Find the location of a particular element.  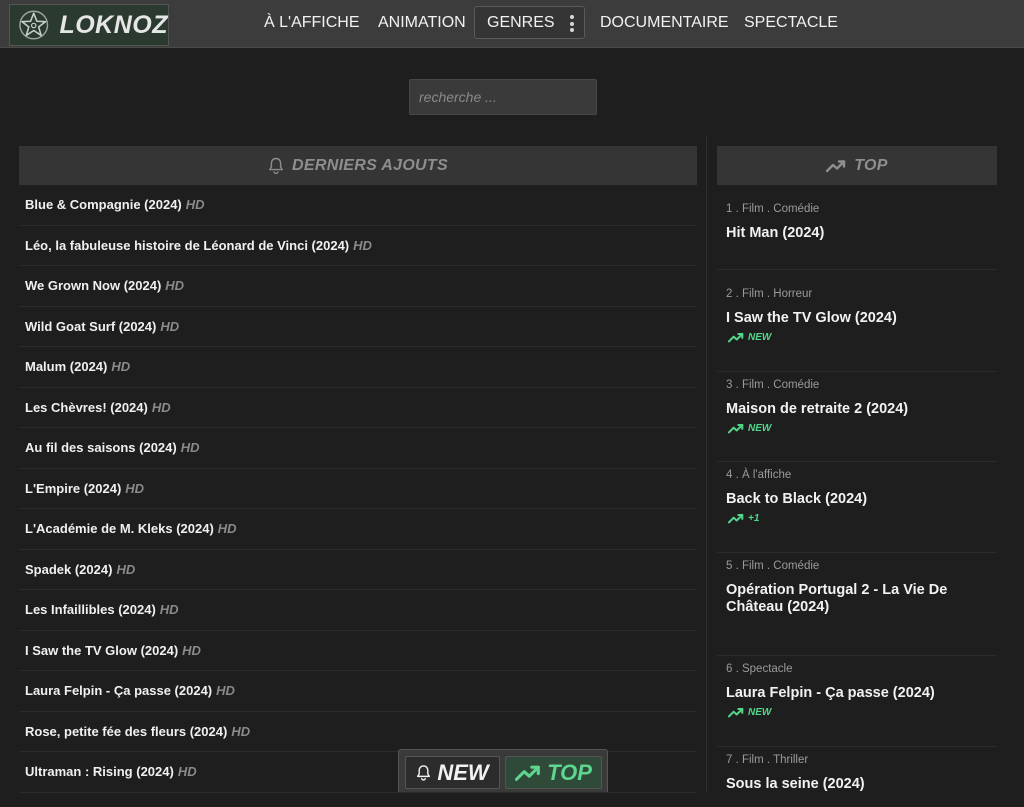

top-item-title: Hit Man (2024) is located at coordinates (775, 233).